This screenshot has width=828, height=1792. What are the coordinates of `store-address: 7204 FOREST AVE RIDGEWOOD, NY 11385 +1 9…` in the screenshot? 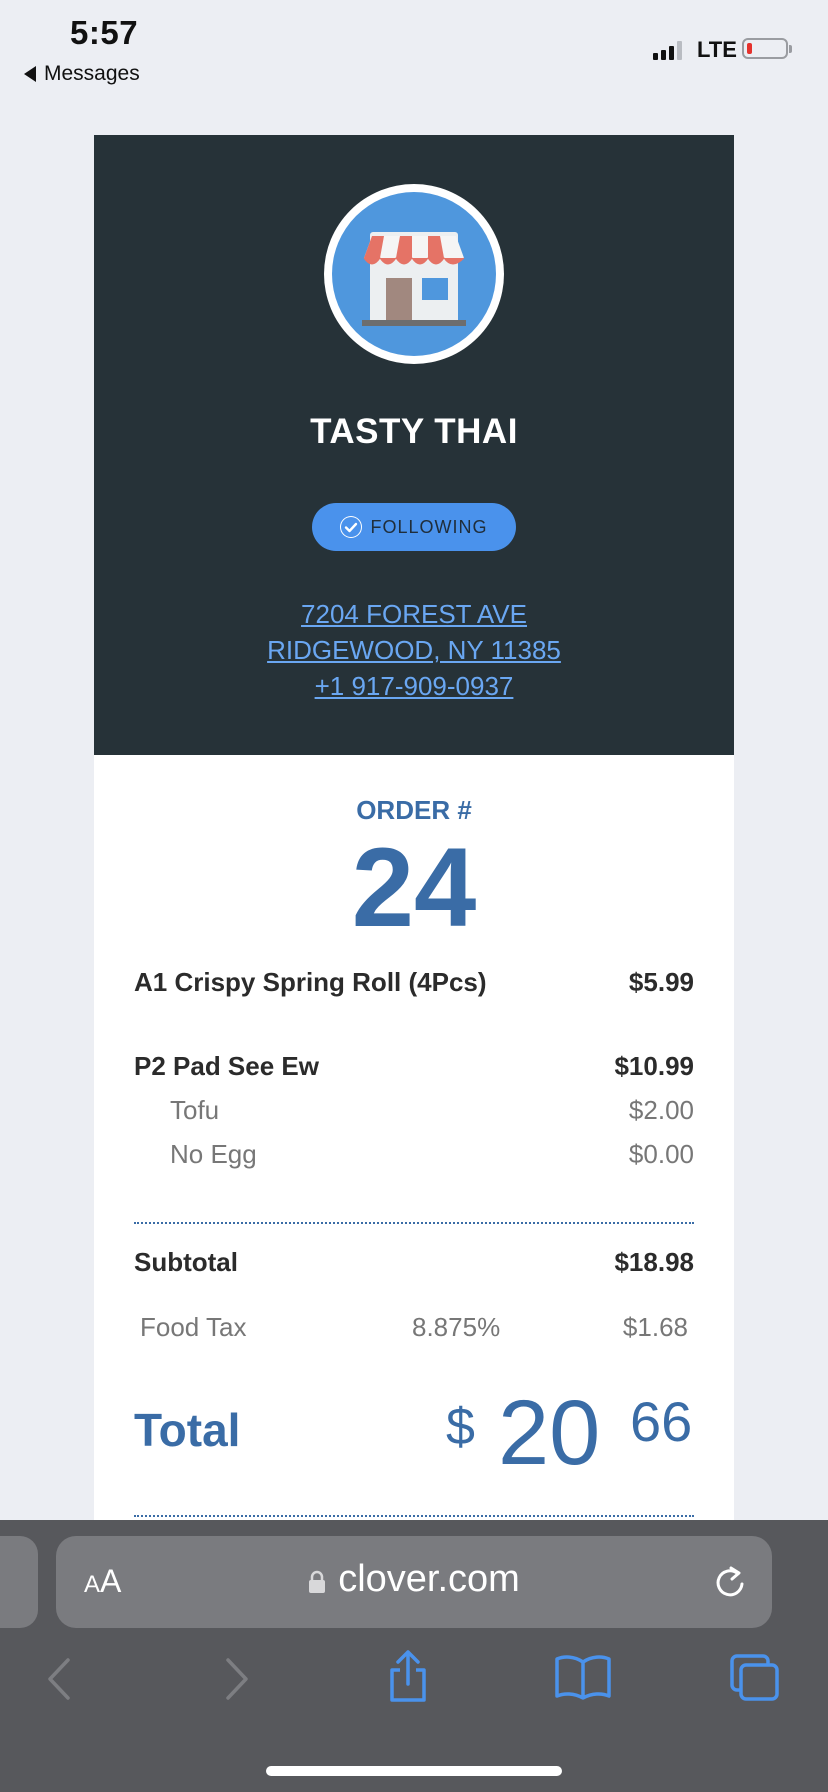 It's located at (414, 650).